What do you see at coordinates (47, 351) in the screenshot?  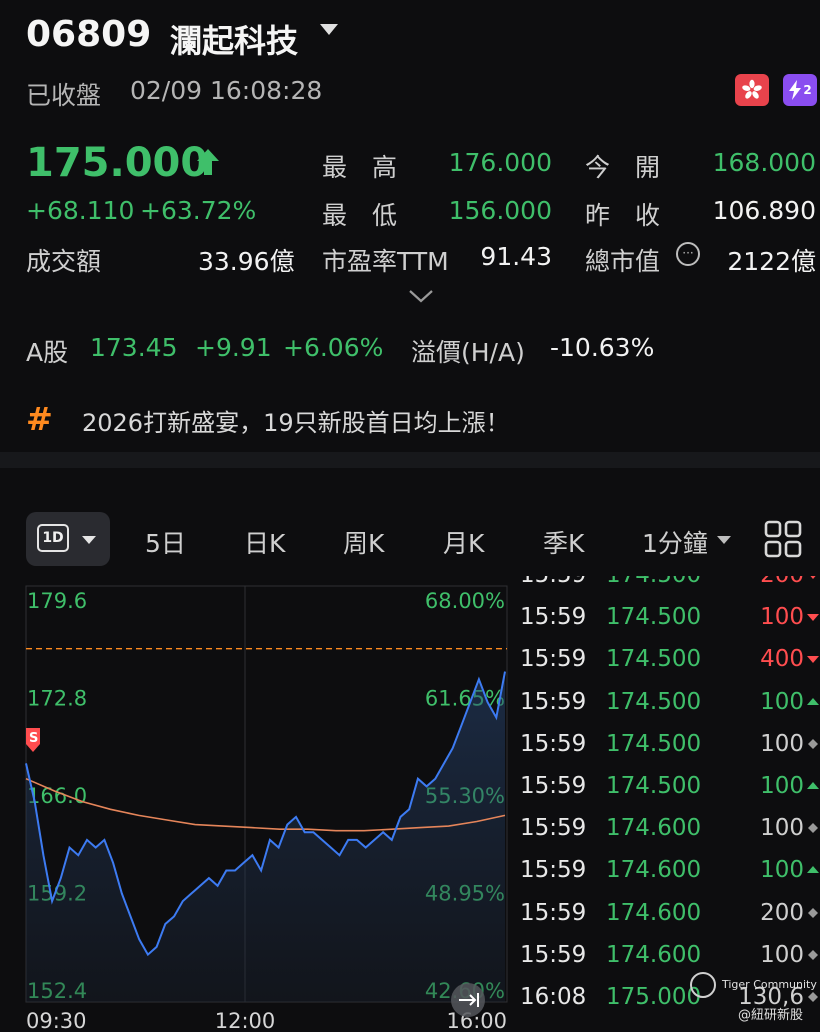 I see `a-share-label: A股` at bounding box center [47, 351].